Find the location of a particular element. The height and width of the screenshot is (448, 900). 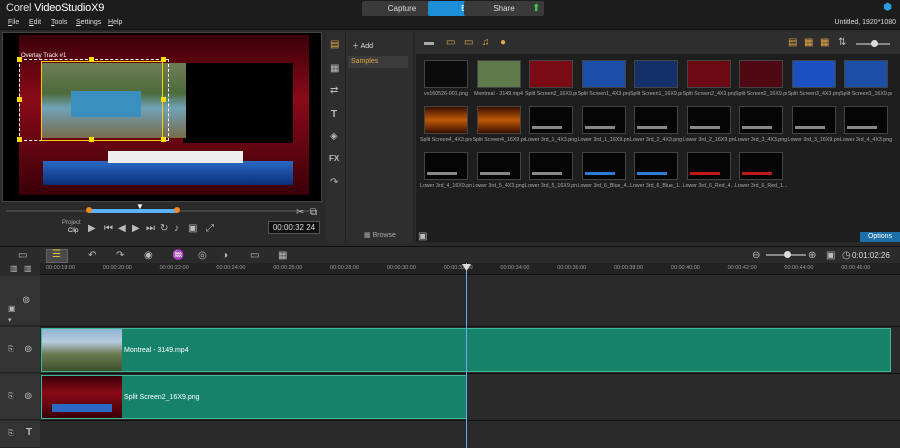

show-photos-icon: ▭ is located at coordinates (468, 43).